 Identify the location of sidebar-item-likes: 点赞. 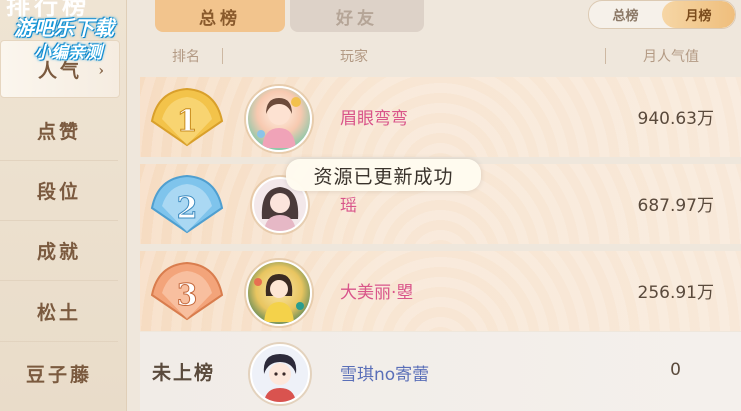
(59, 130).